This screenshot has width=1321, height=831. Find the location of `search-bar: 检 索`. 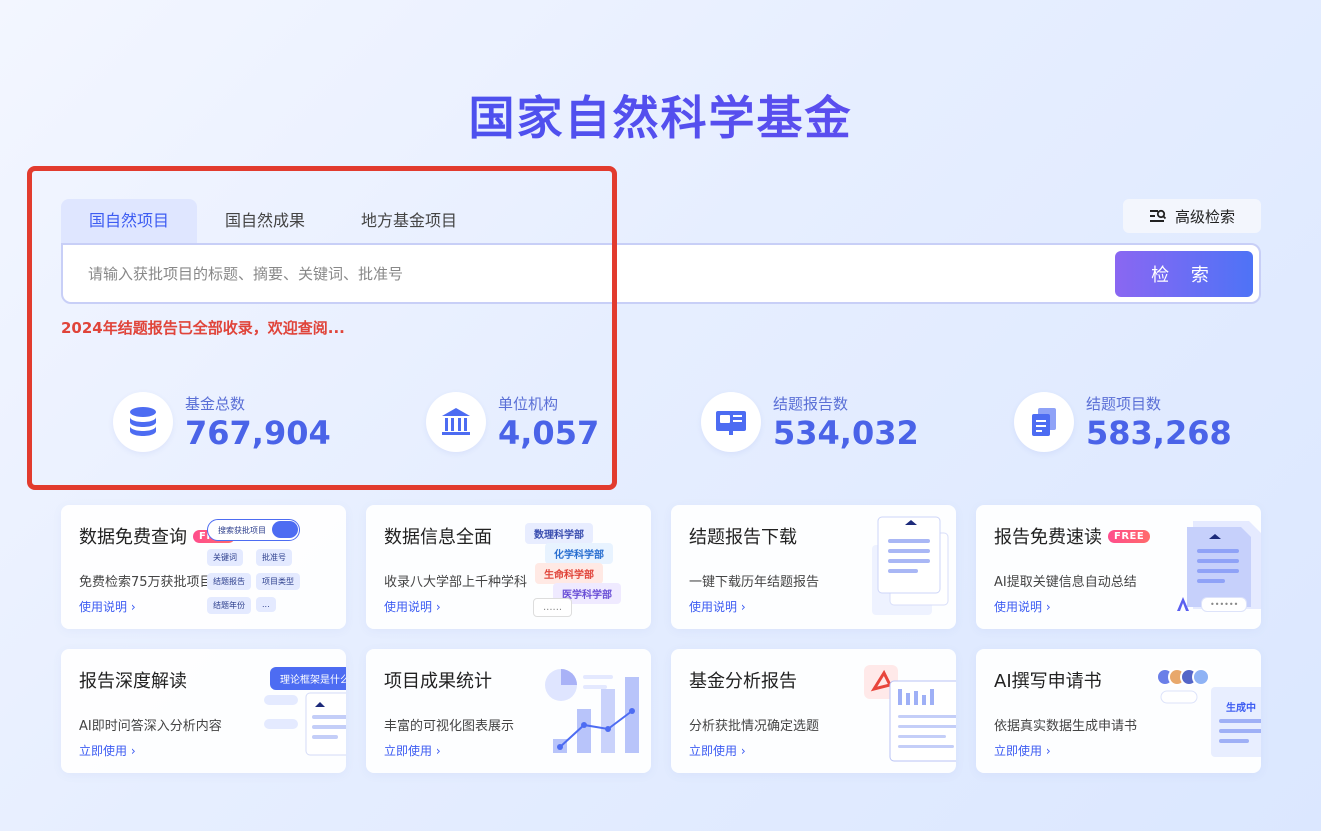

search-bar: 检 索 is located at coordinates (661, 273).